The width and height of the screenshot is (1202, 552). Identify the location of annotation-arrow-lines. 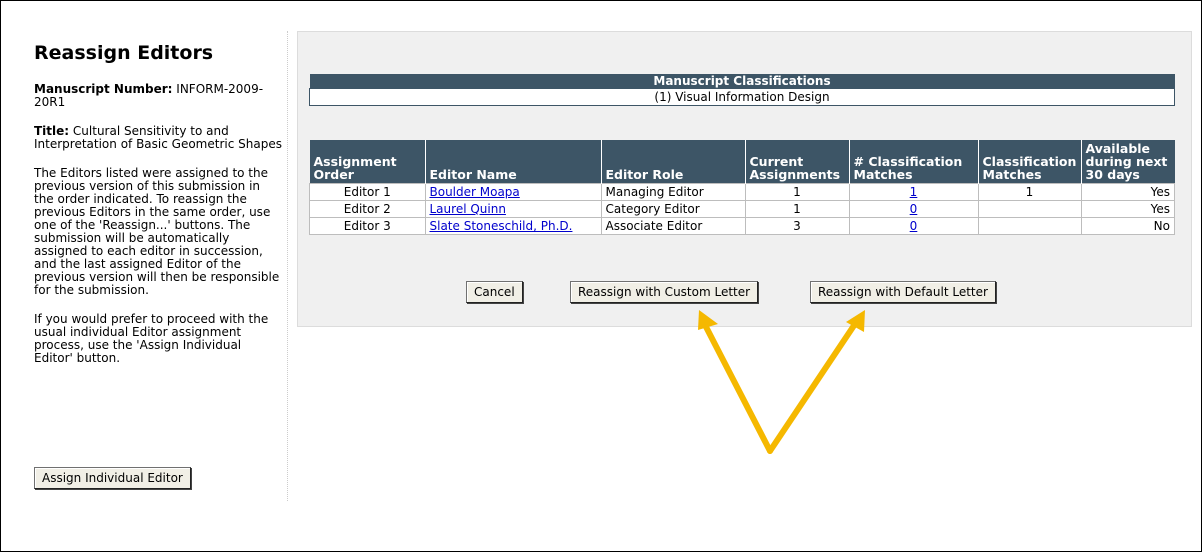
(780, 386).